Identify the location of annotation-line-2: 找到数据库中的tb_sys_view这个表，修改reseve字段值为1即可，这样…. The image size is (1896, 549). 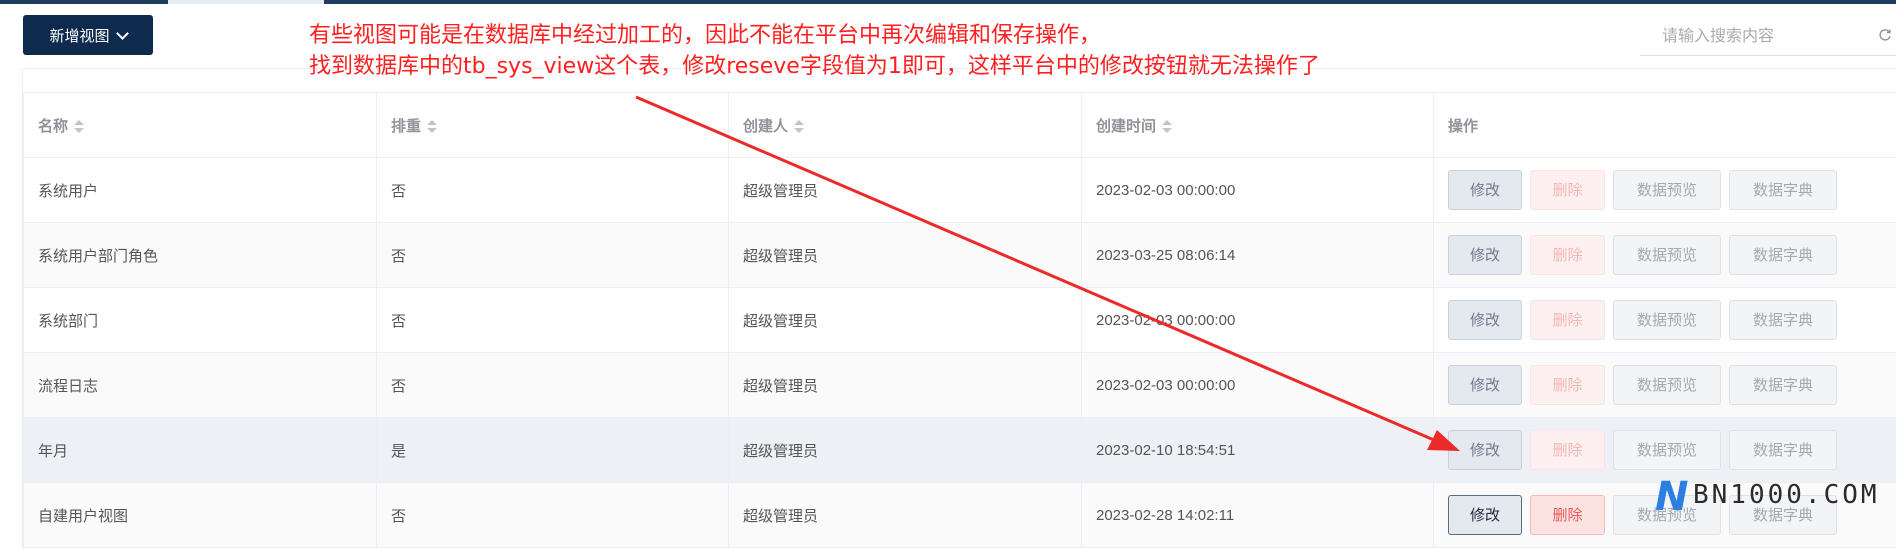
(814, 66).